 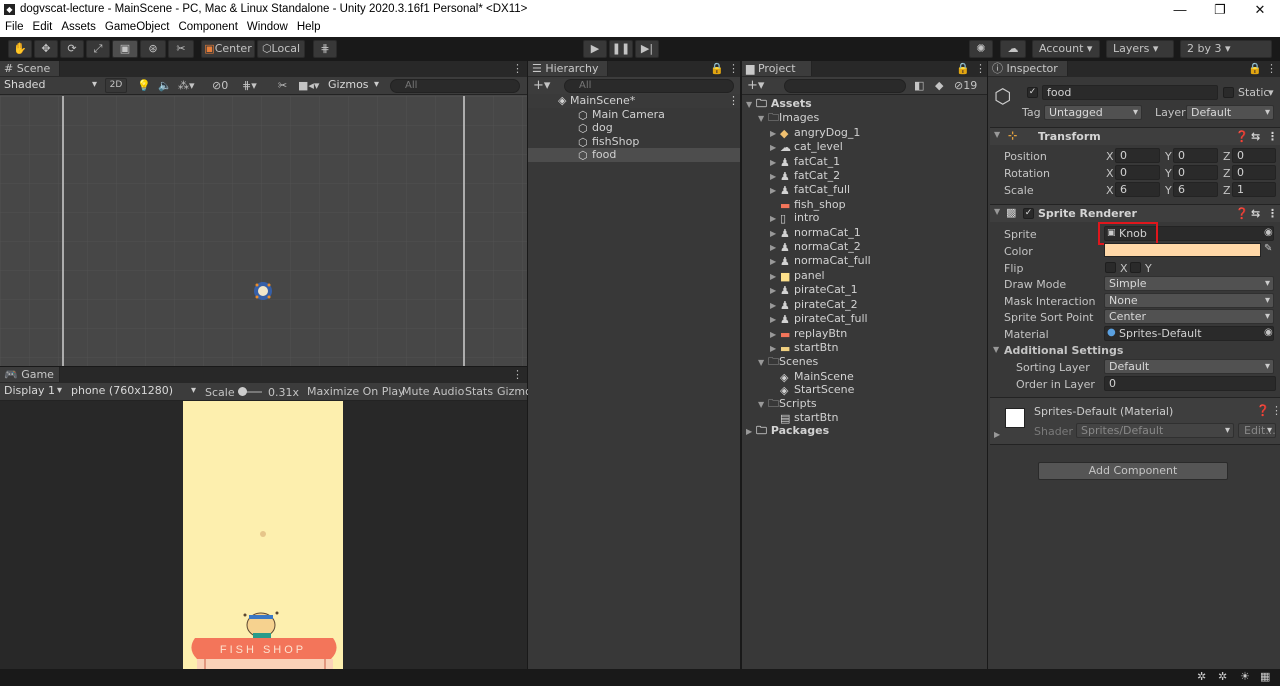 What do you see at coordinates (14, 26) in the screenshot?
I see `menu-file: File` at bounding box center [14, 26].